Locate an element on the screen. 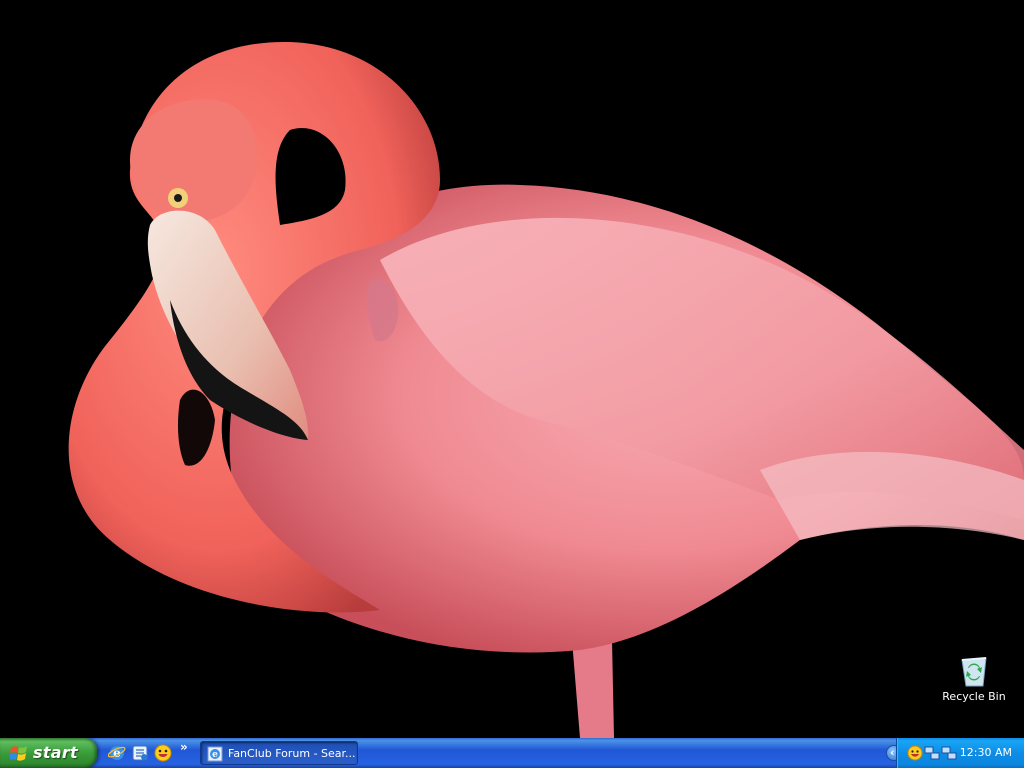 This screenshot has height=768, width=1024. start-button: start is located at coordinates (48, 753).